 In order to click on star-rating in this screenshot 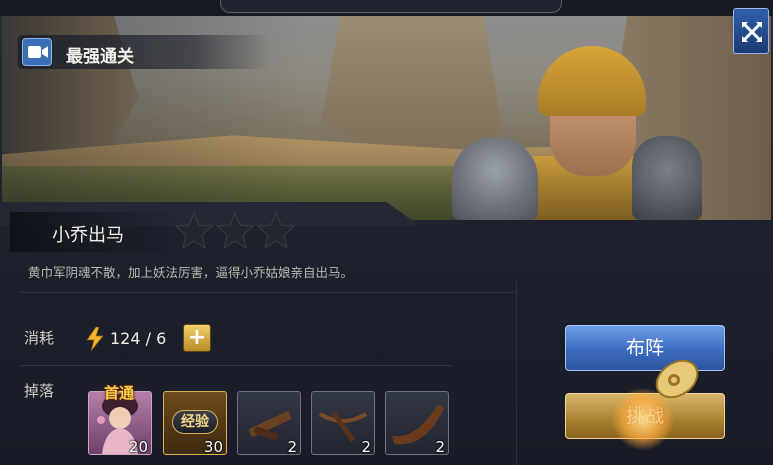, I will do `click(235, 232)`.